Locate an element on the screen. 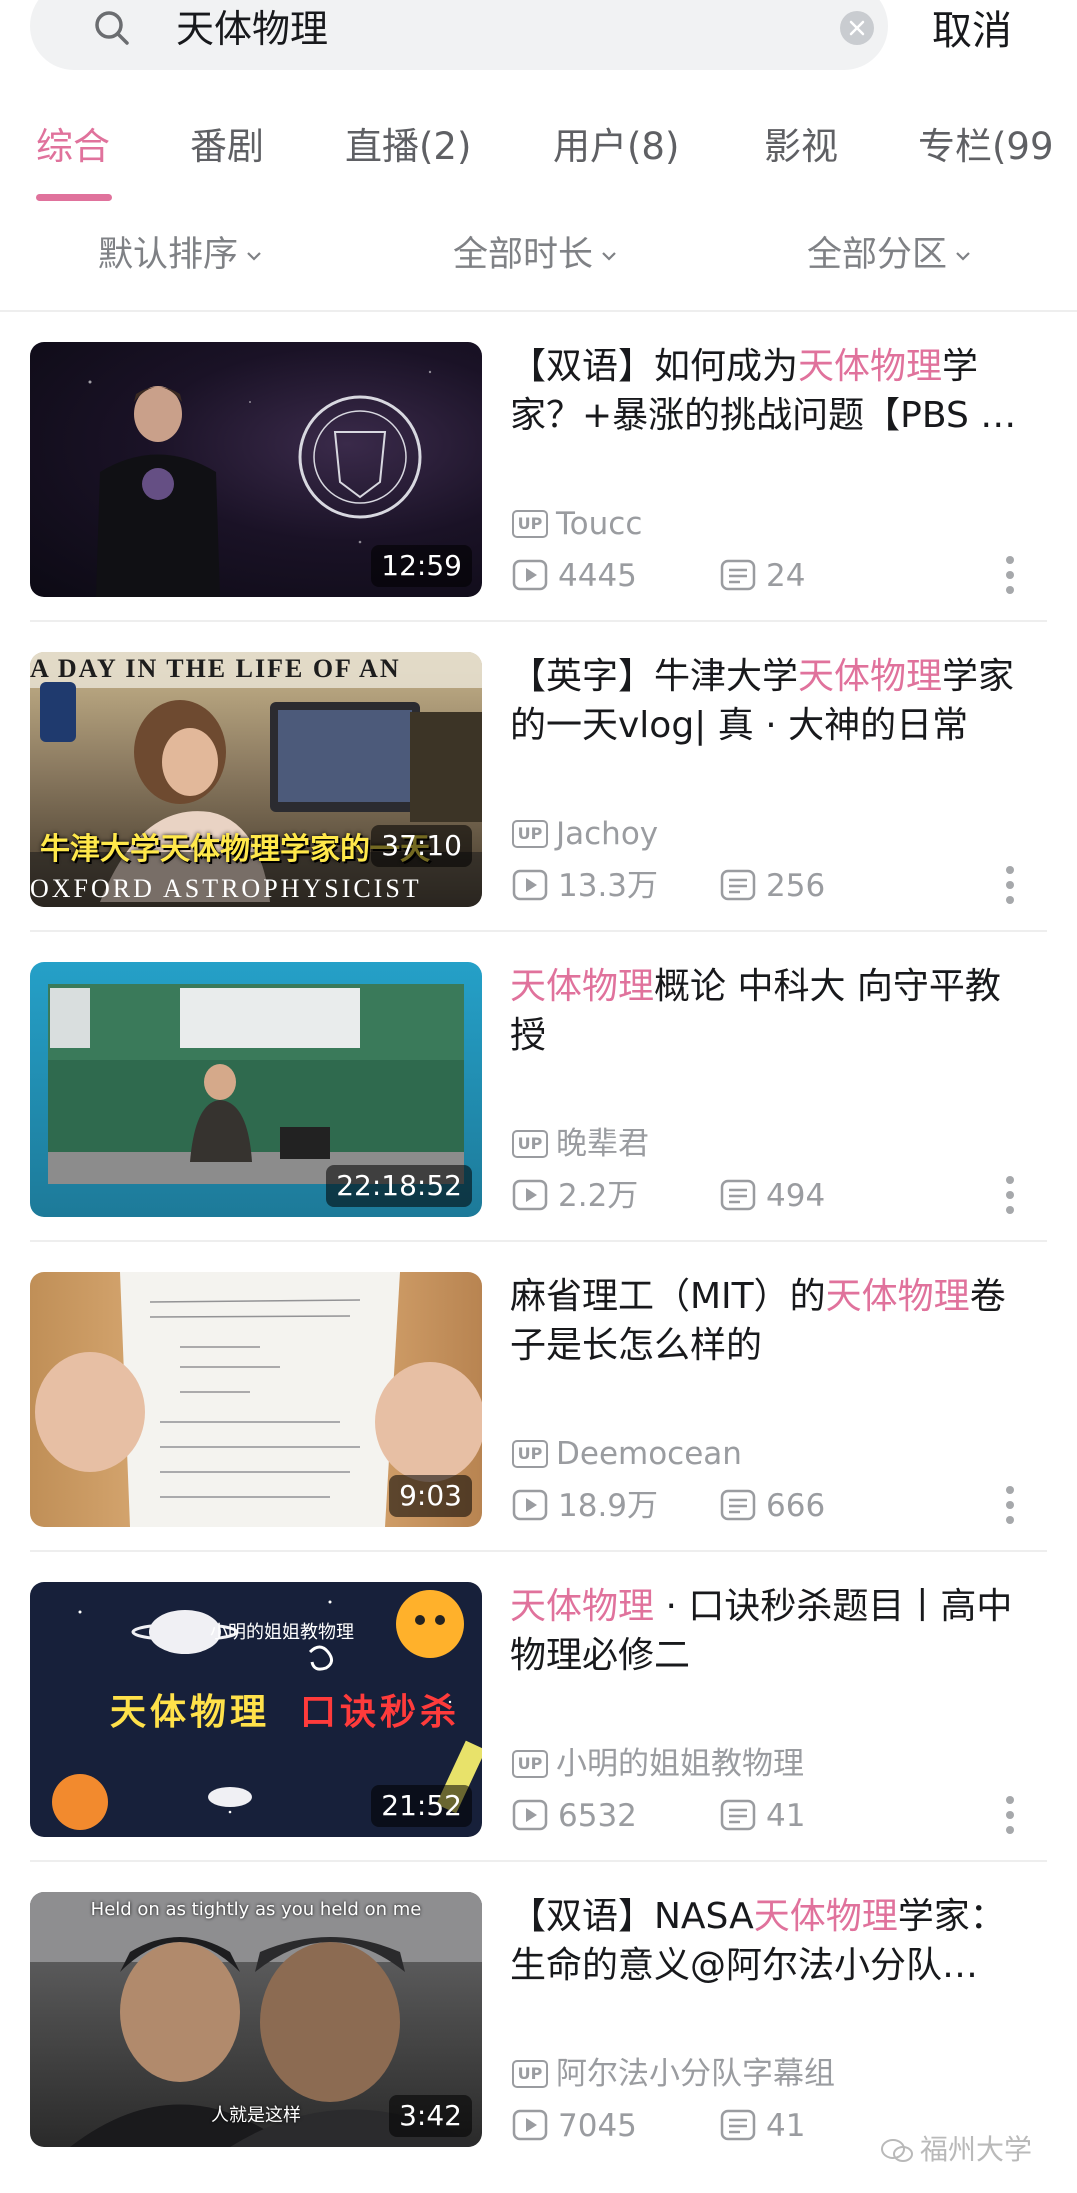 The width and height of the screenshot is (1077, 2193). comment-count-value: 256 is located at coordinates (796, 886).